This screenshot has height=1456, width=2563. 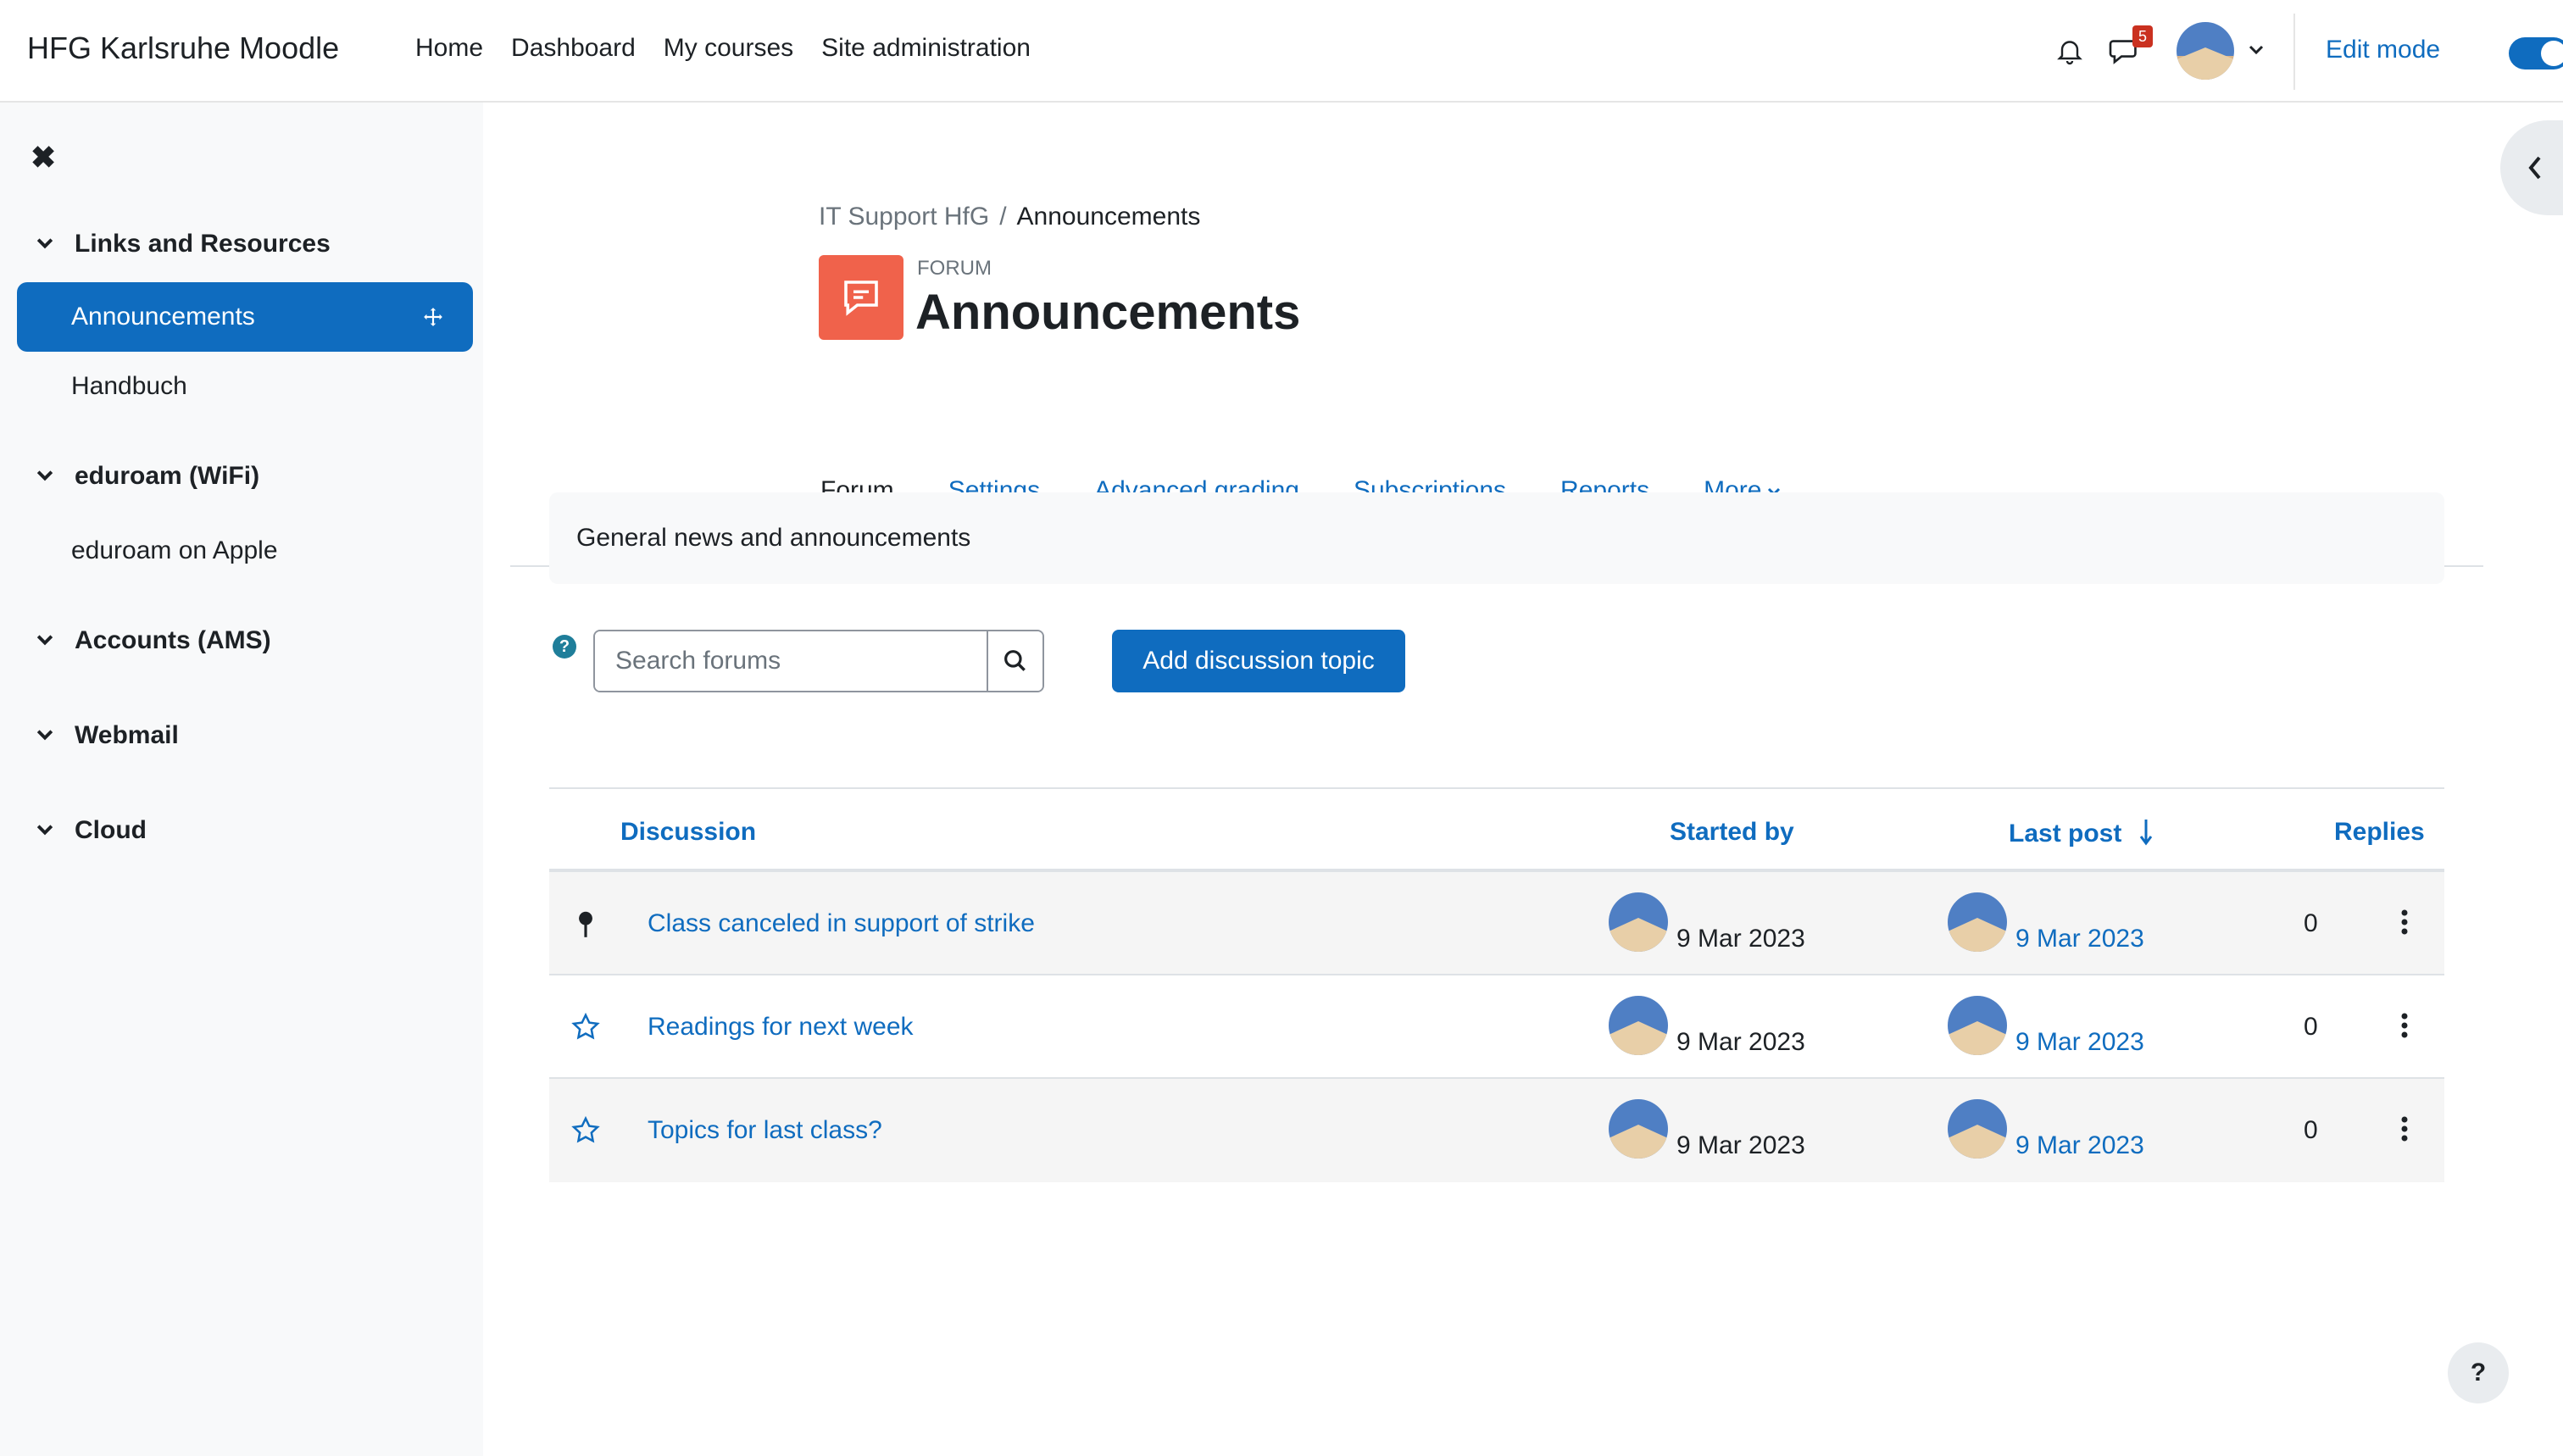 I want to click on section-title: eduroam (WiFi), so click(x=167, y=476).